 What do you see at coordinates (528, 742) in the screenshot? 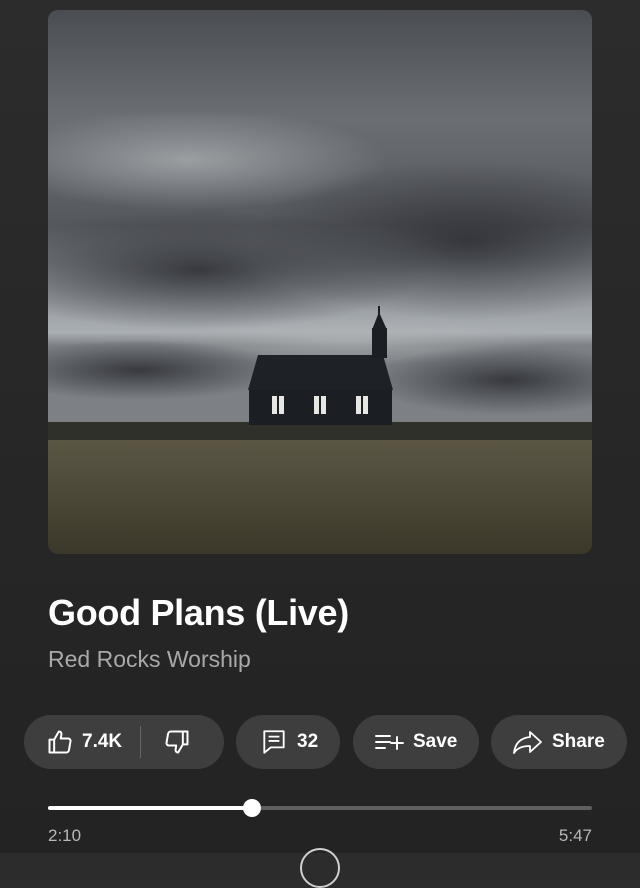
I see `share-arrow-icon` at bounding box center [528, 742].